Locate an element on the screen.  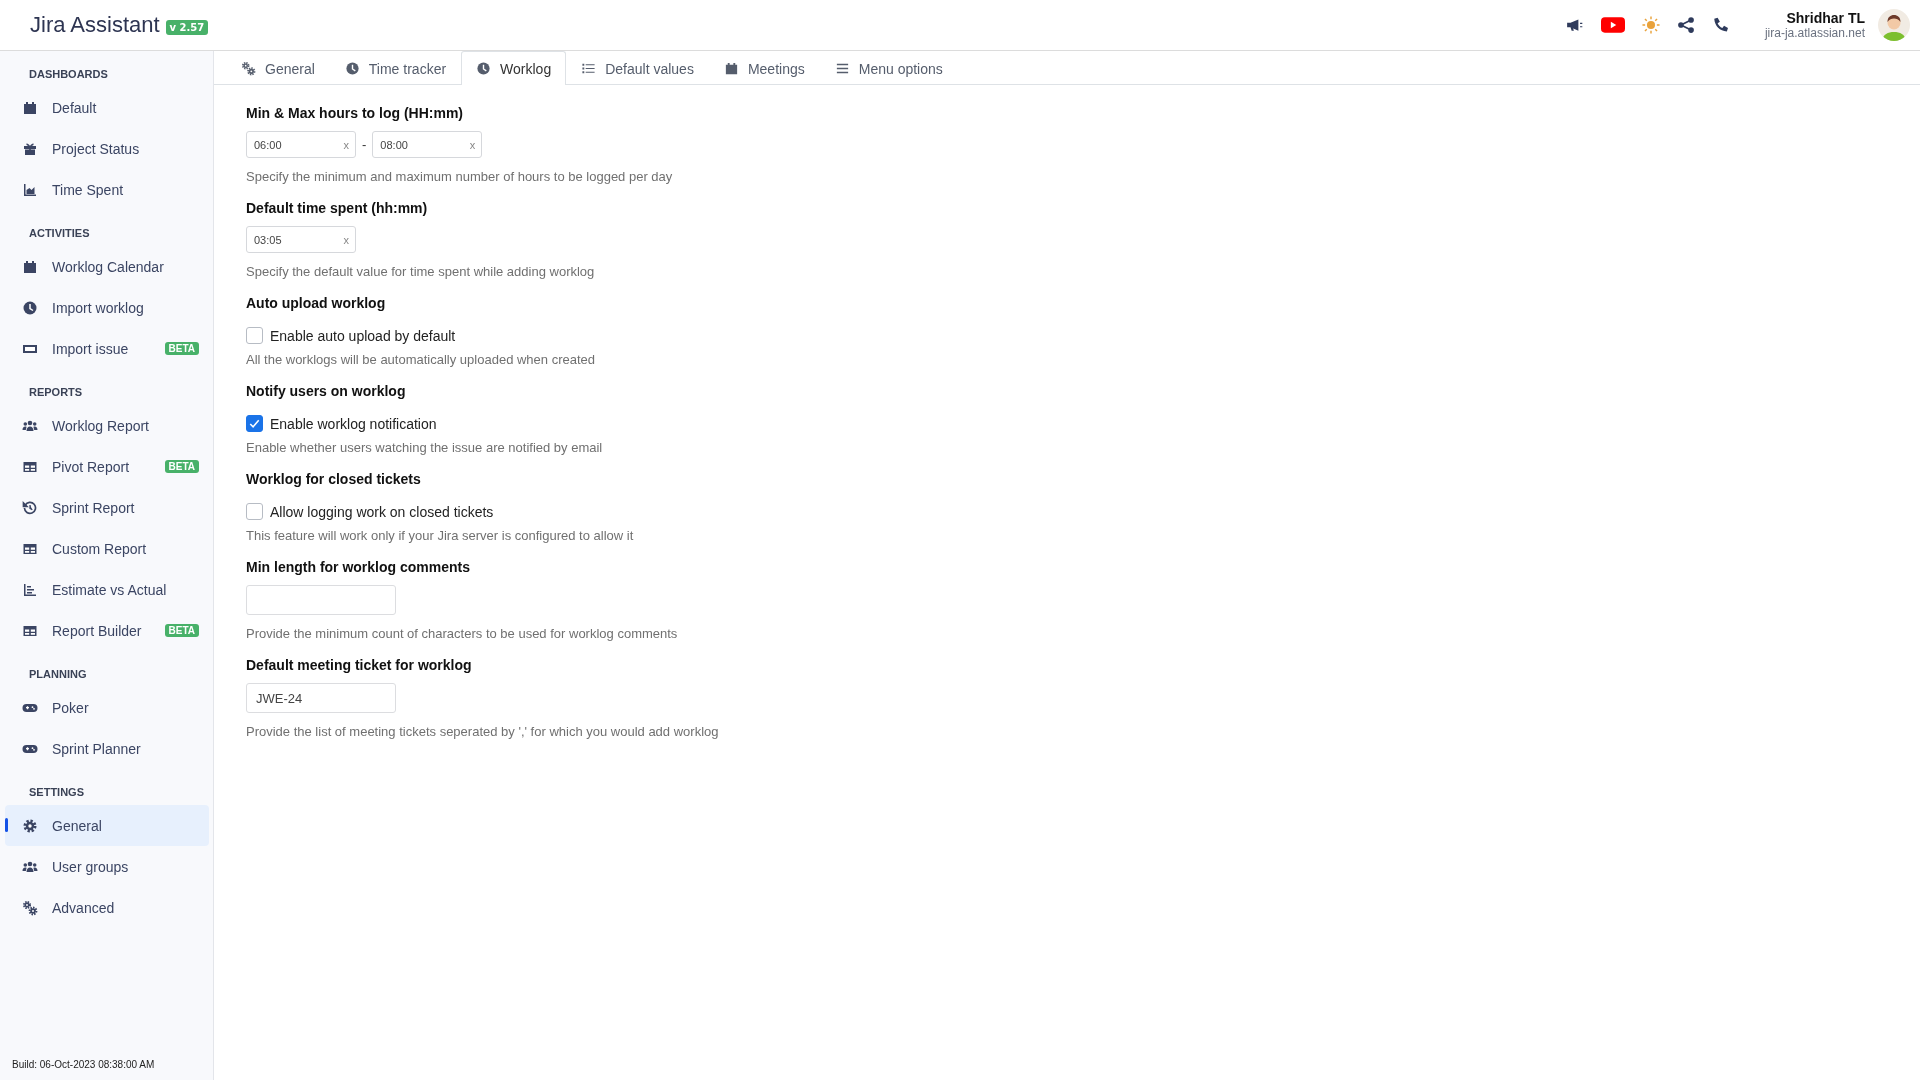
menu-icon is located at coordinates (842, 68).